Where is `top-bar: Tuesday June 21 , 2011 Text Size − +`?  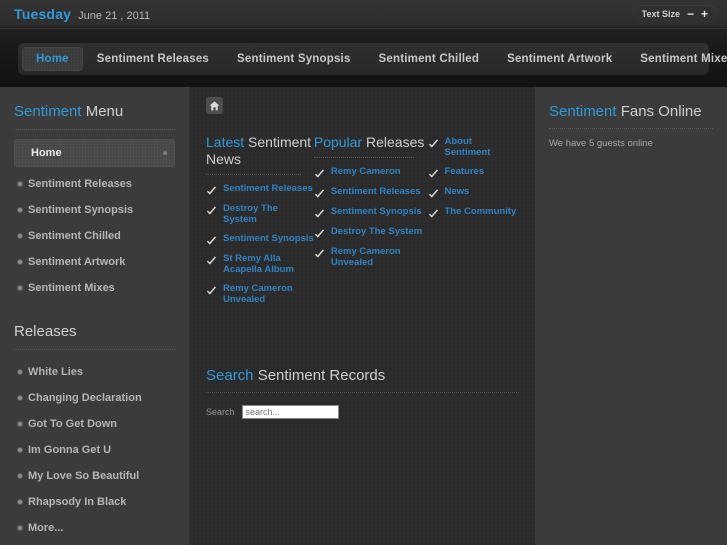
top-bar: Tuesday June 21 , 2011 Text Size − + is located at coordinates (363, 14).